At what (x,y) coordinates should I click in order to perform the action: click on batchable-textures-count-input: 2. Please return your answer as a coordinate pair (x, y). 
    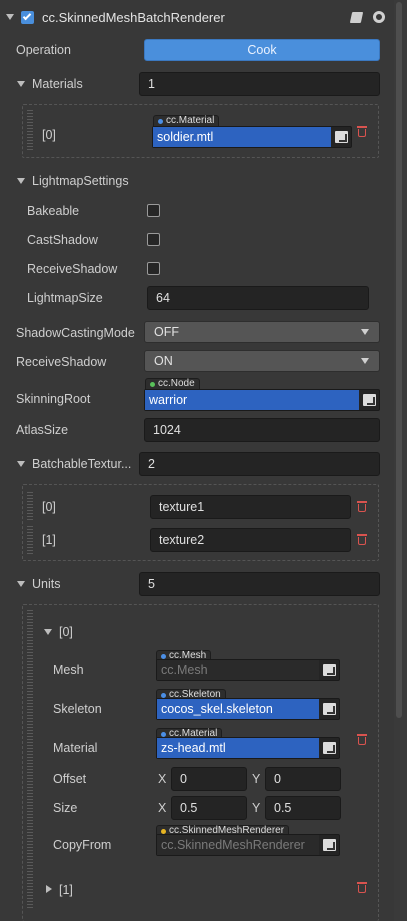
    Looking at the image, I should click on (259, 464).